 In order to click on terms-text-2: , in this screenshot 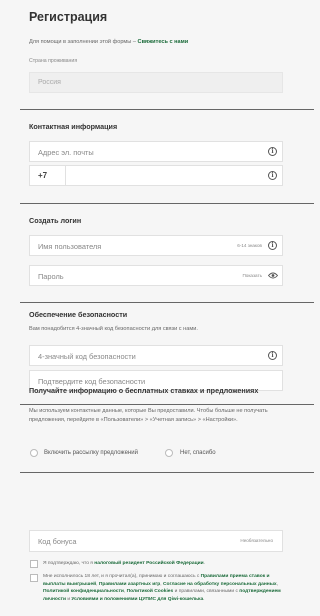, I will do `click(97, 584)`.